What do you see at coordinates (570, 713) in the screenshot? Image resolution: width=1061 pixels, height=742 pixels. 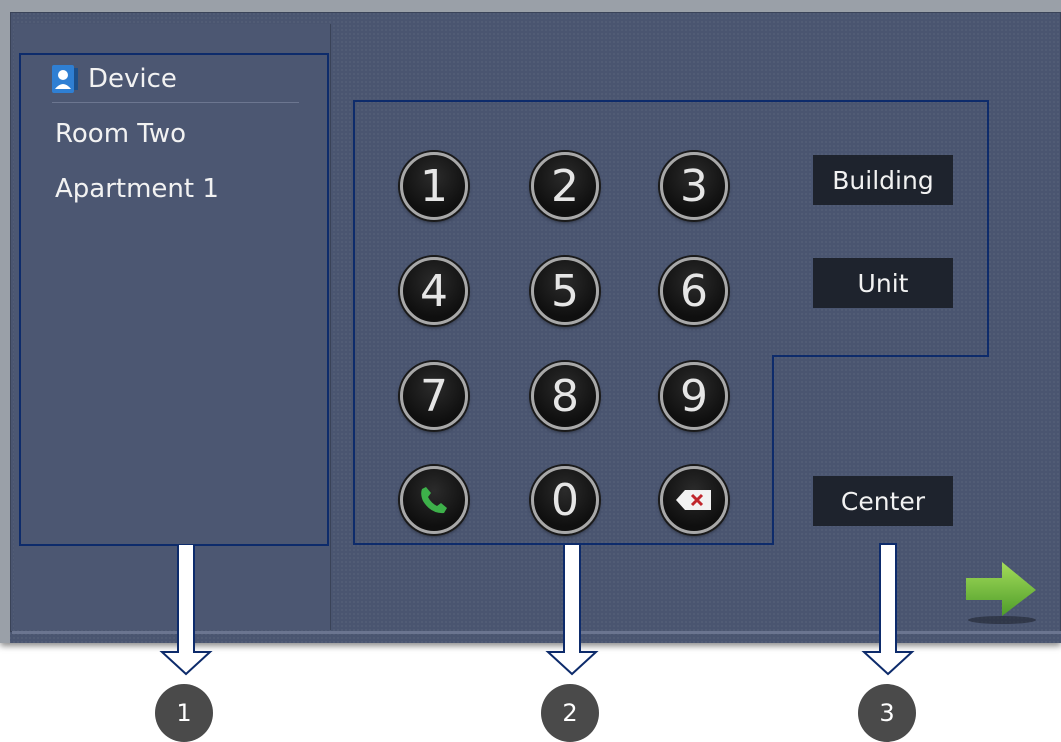 I see `annotation-badge-2: 2` at bounding box center [570, 713].